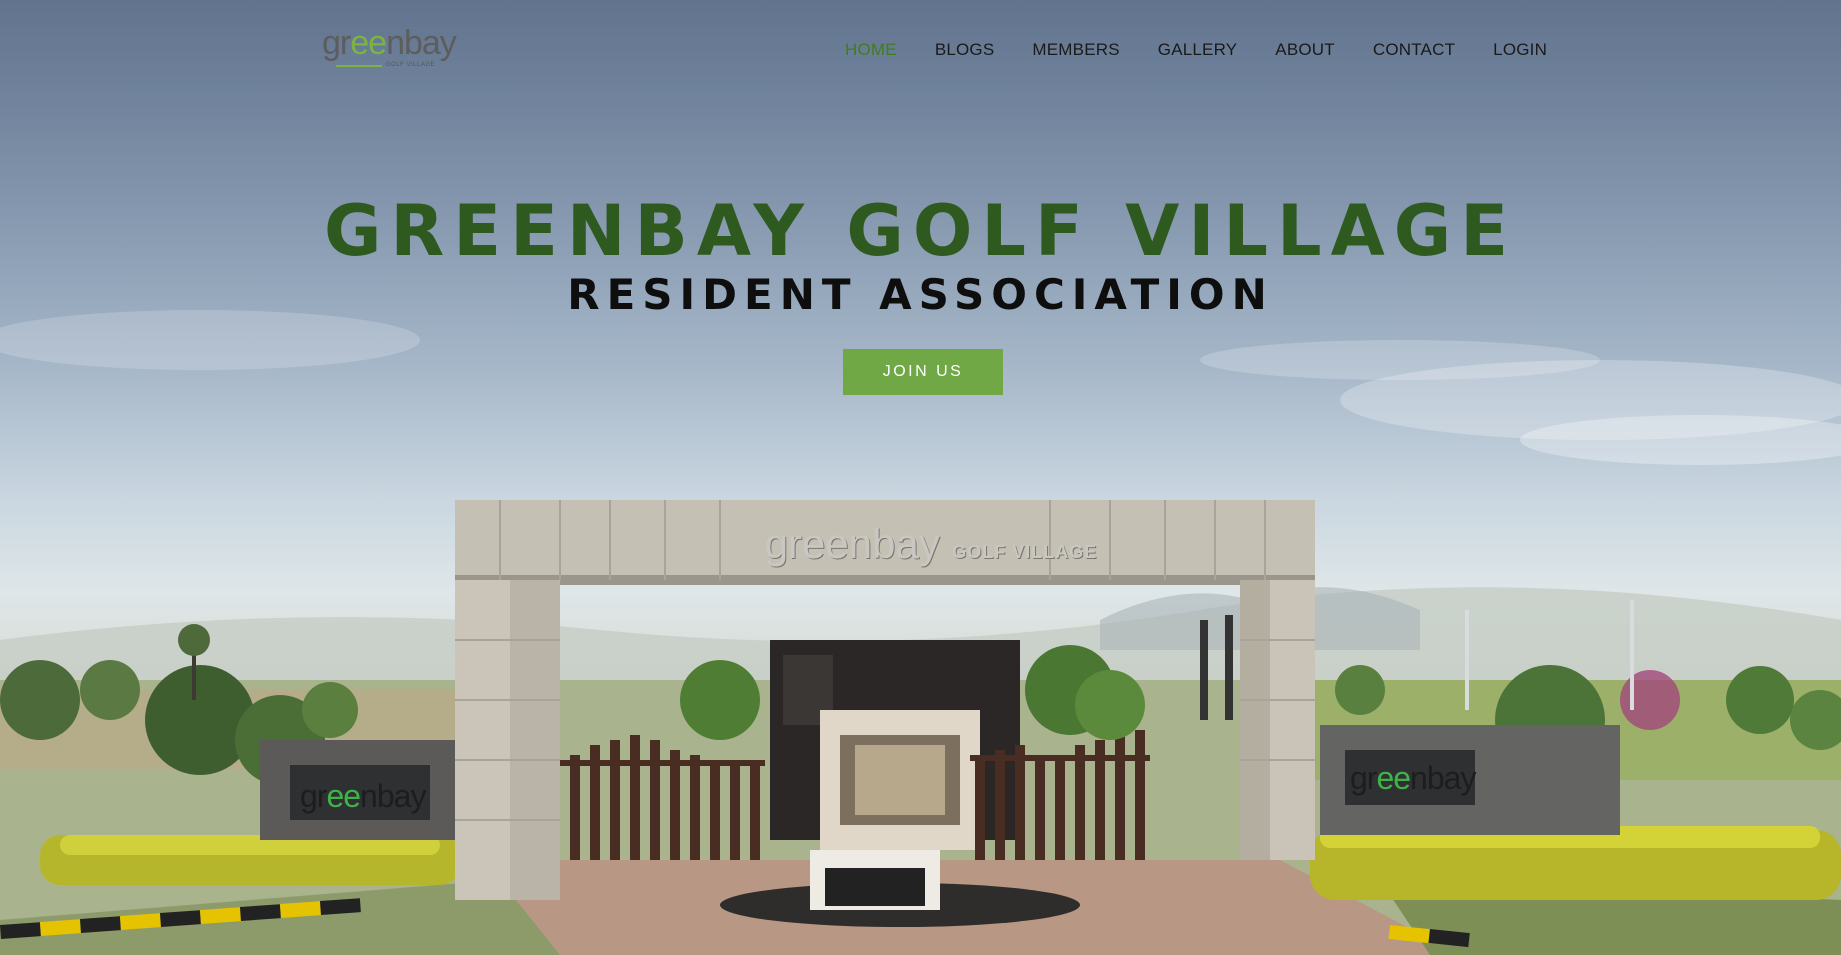 The height and width of the screenshot is (955, 1841). I want to click on wall-logo-left-prefix: gr, so click(313, 796).